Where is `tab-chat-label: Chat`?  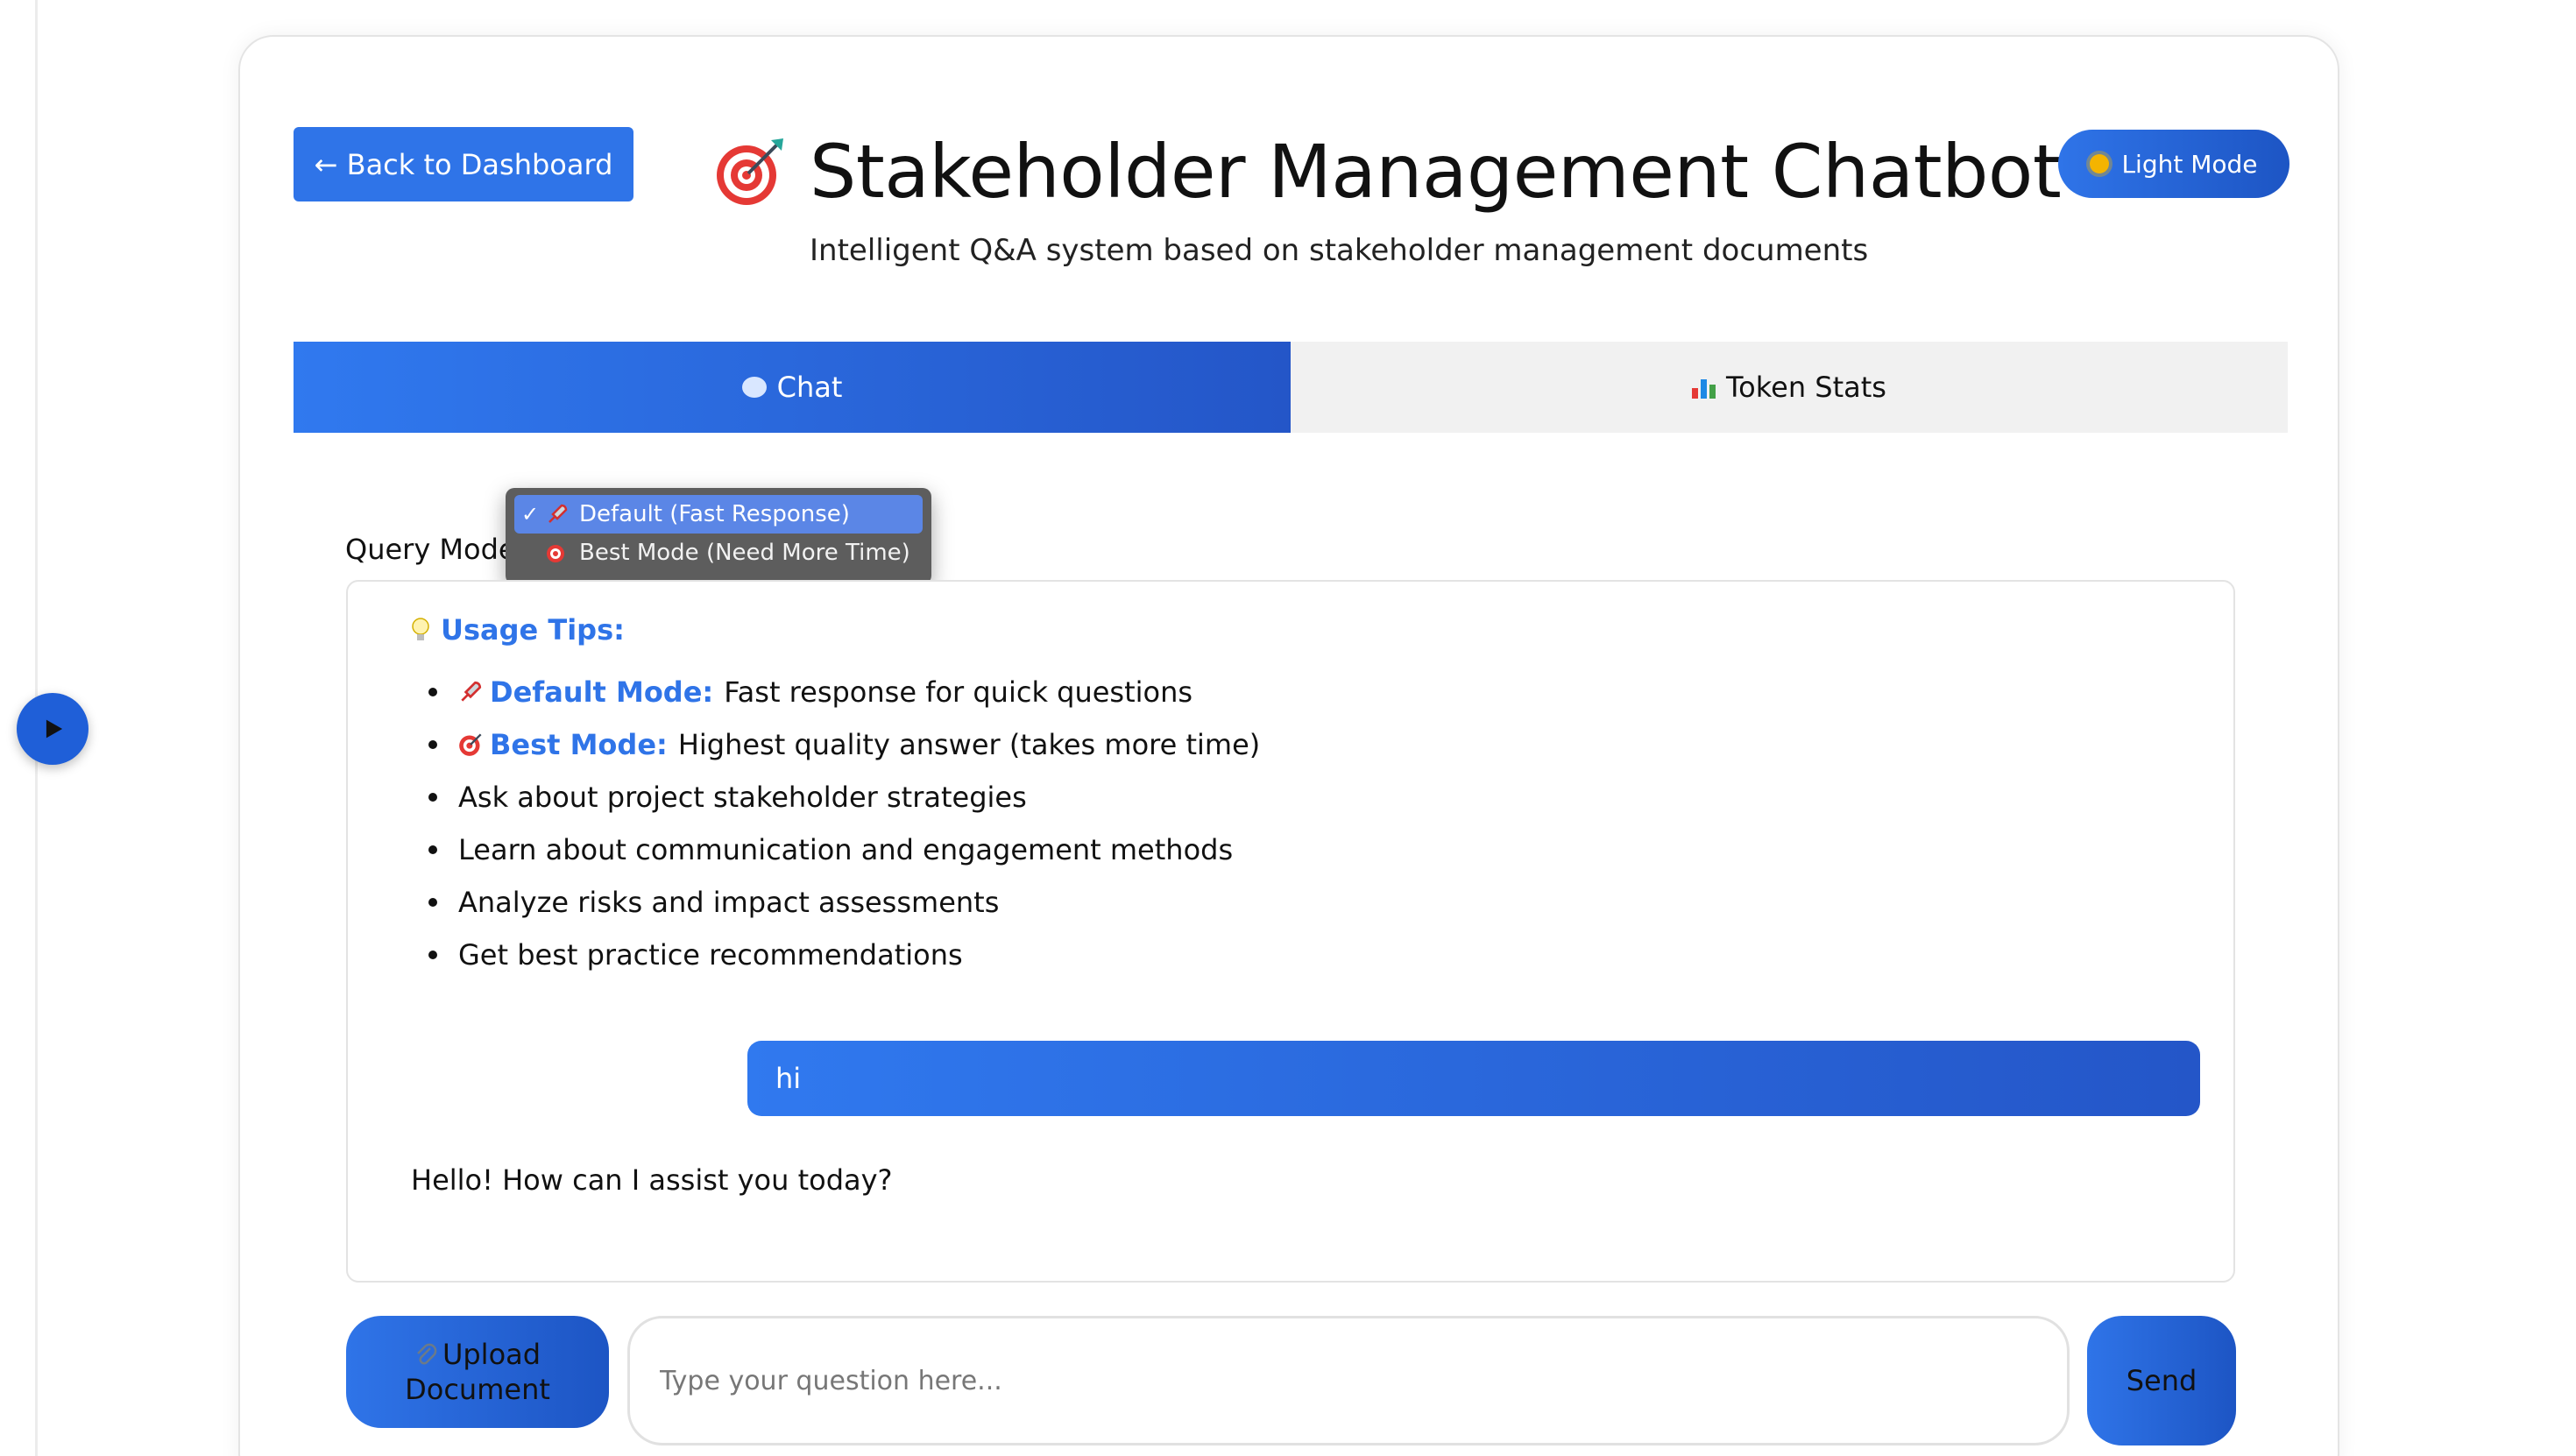
tab-chat-label: Chat is located at coordinates (809, 387).